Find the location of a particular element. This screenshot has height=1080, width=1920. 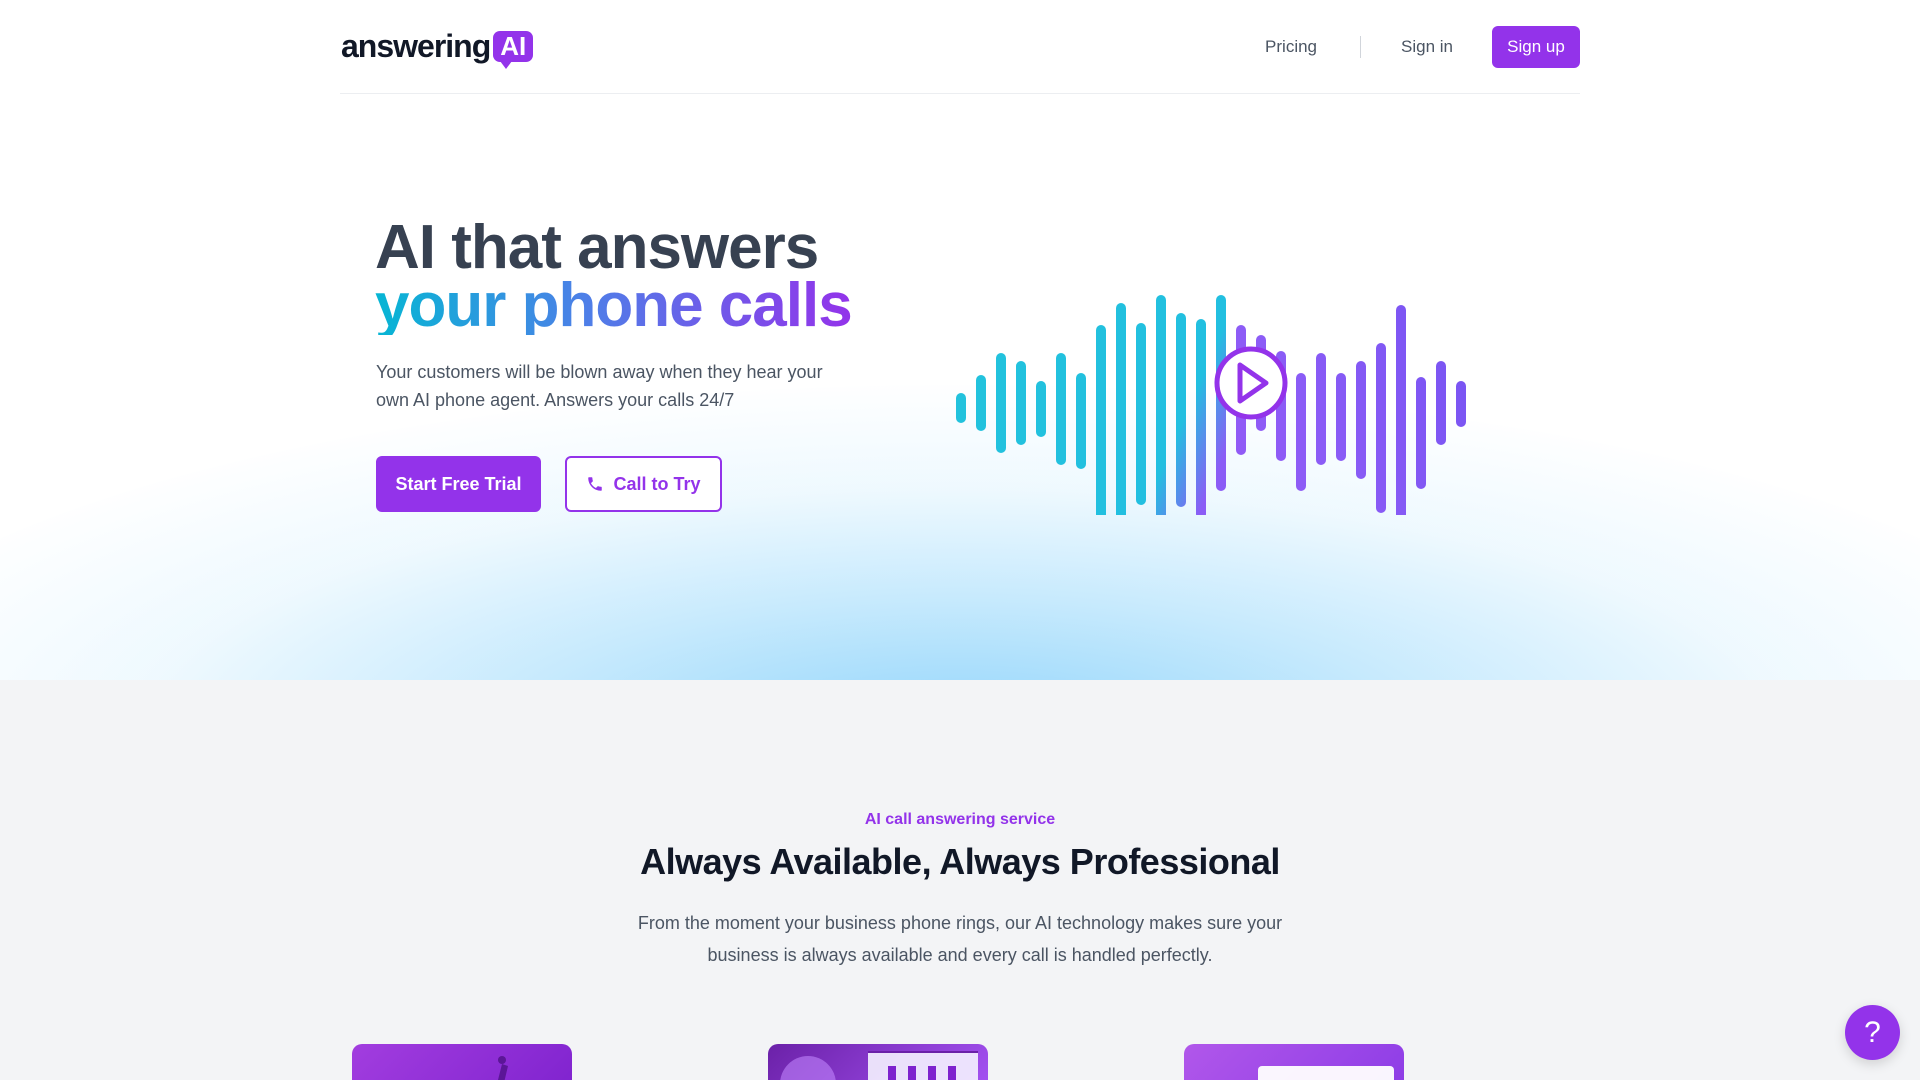

nav-divider is located at coordinates (1361, 47).